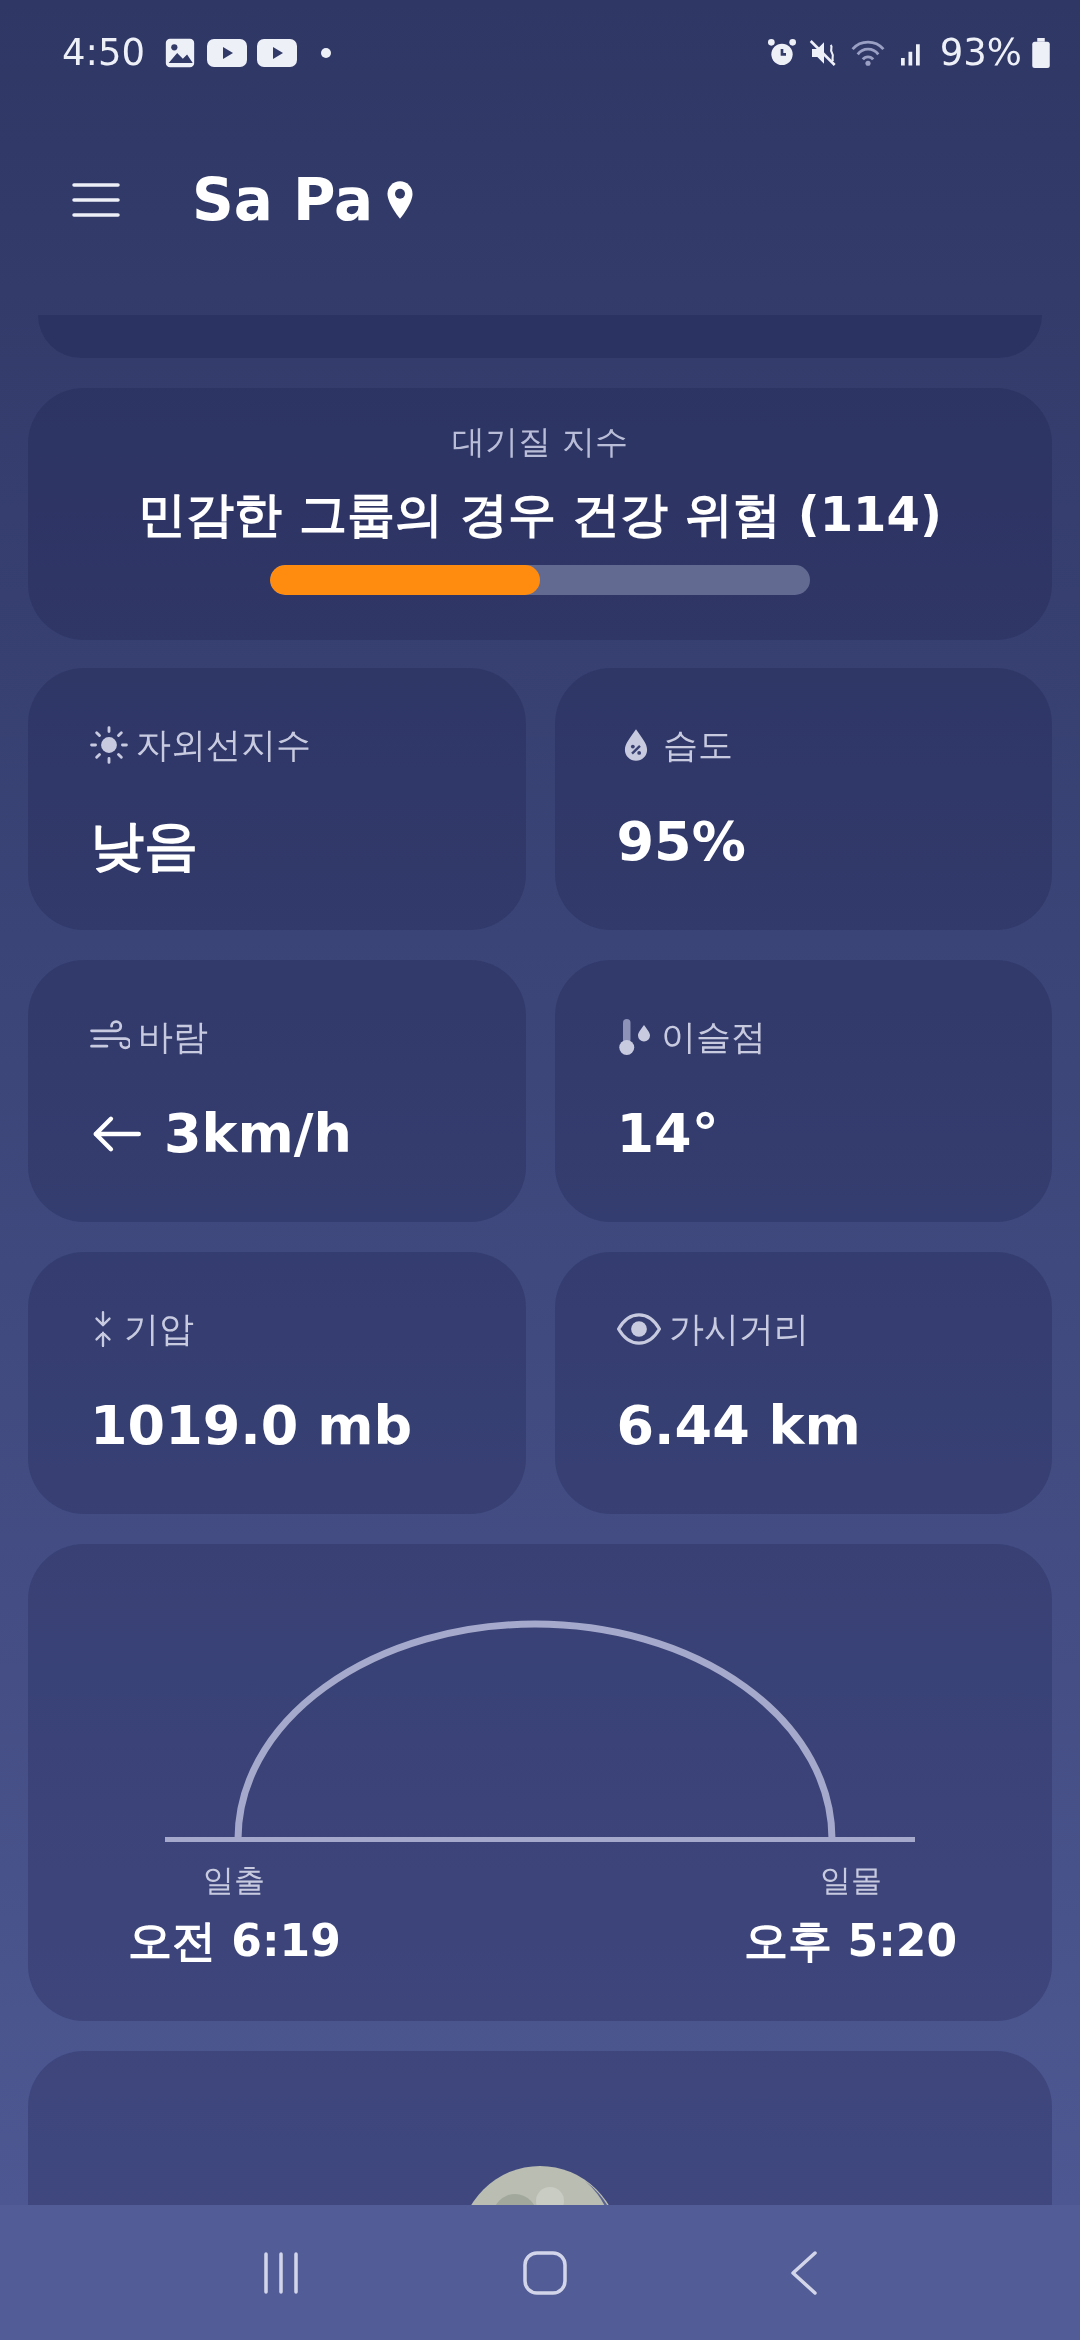 This screenshot has height=2340, width=1080. What do you see at coordinates (738, 1425) in the screenshot?
I see `tile-value: 6.44 km` at bounding box center [738, 1425].